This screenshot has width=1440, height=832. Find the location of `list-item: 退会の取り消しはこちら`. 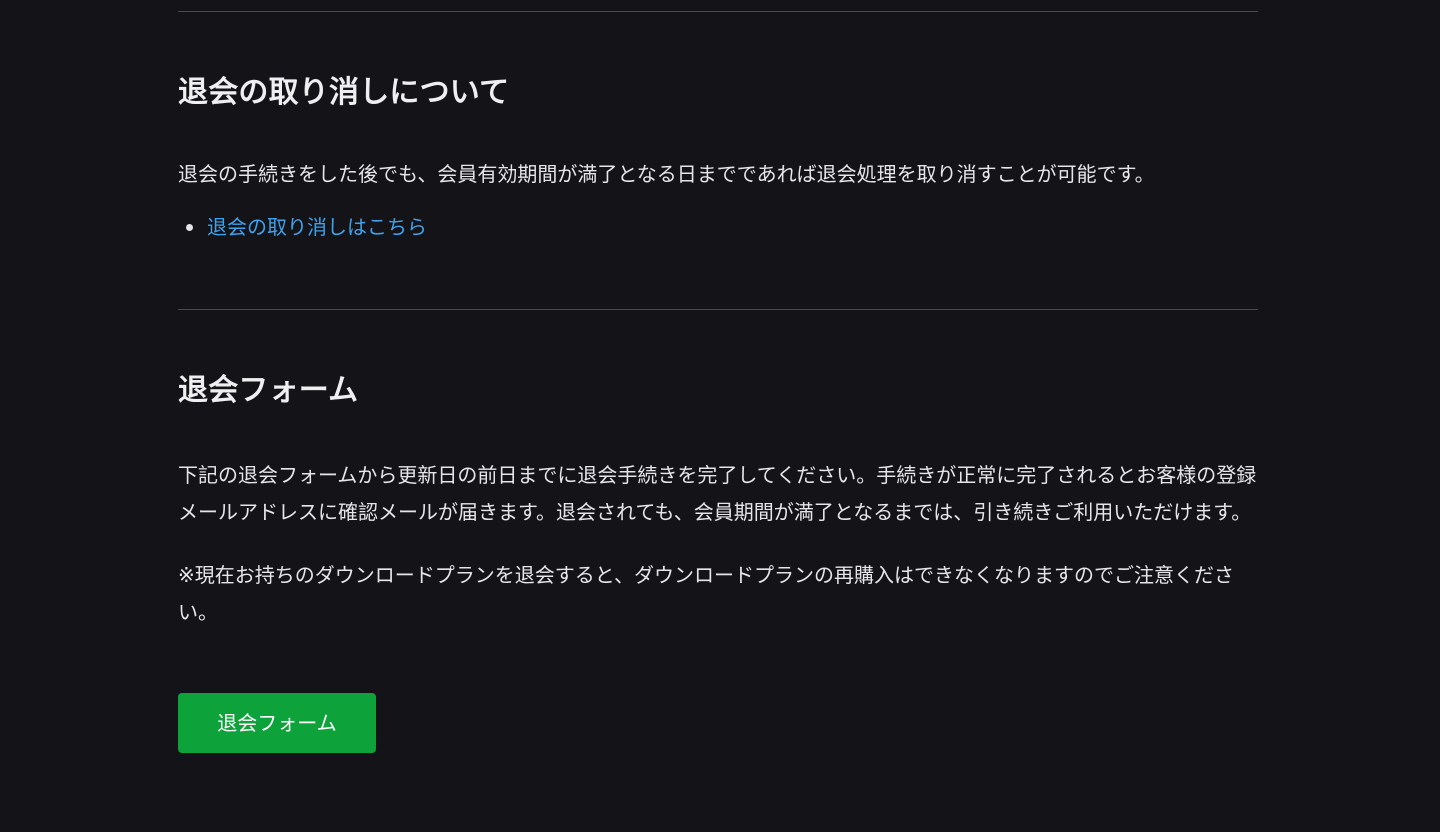

list-item: 退会の取り消しはこちら is located at coordinates (718, 227).